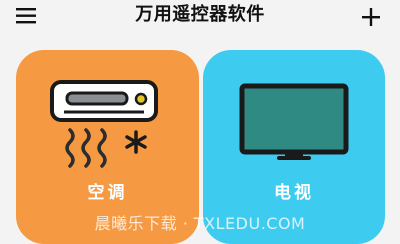  I want to click on add-remote-button, so click(370, 17).